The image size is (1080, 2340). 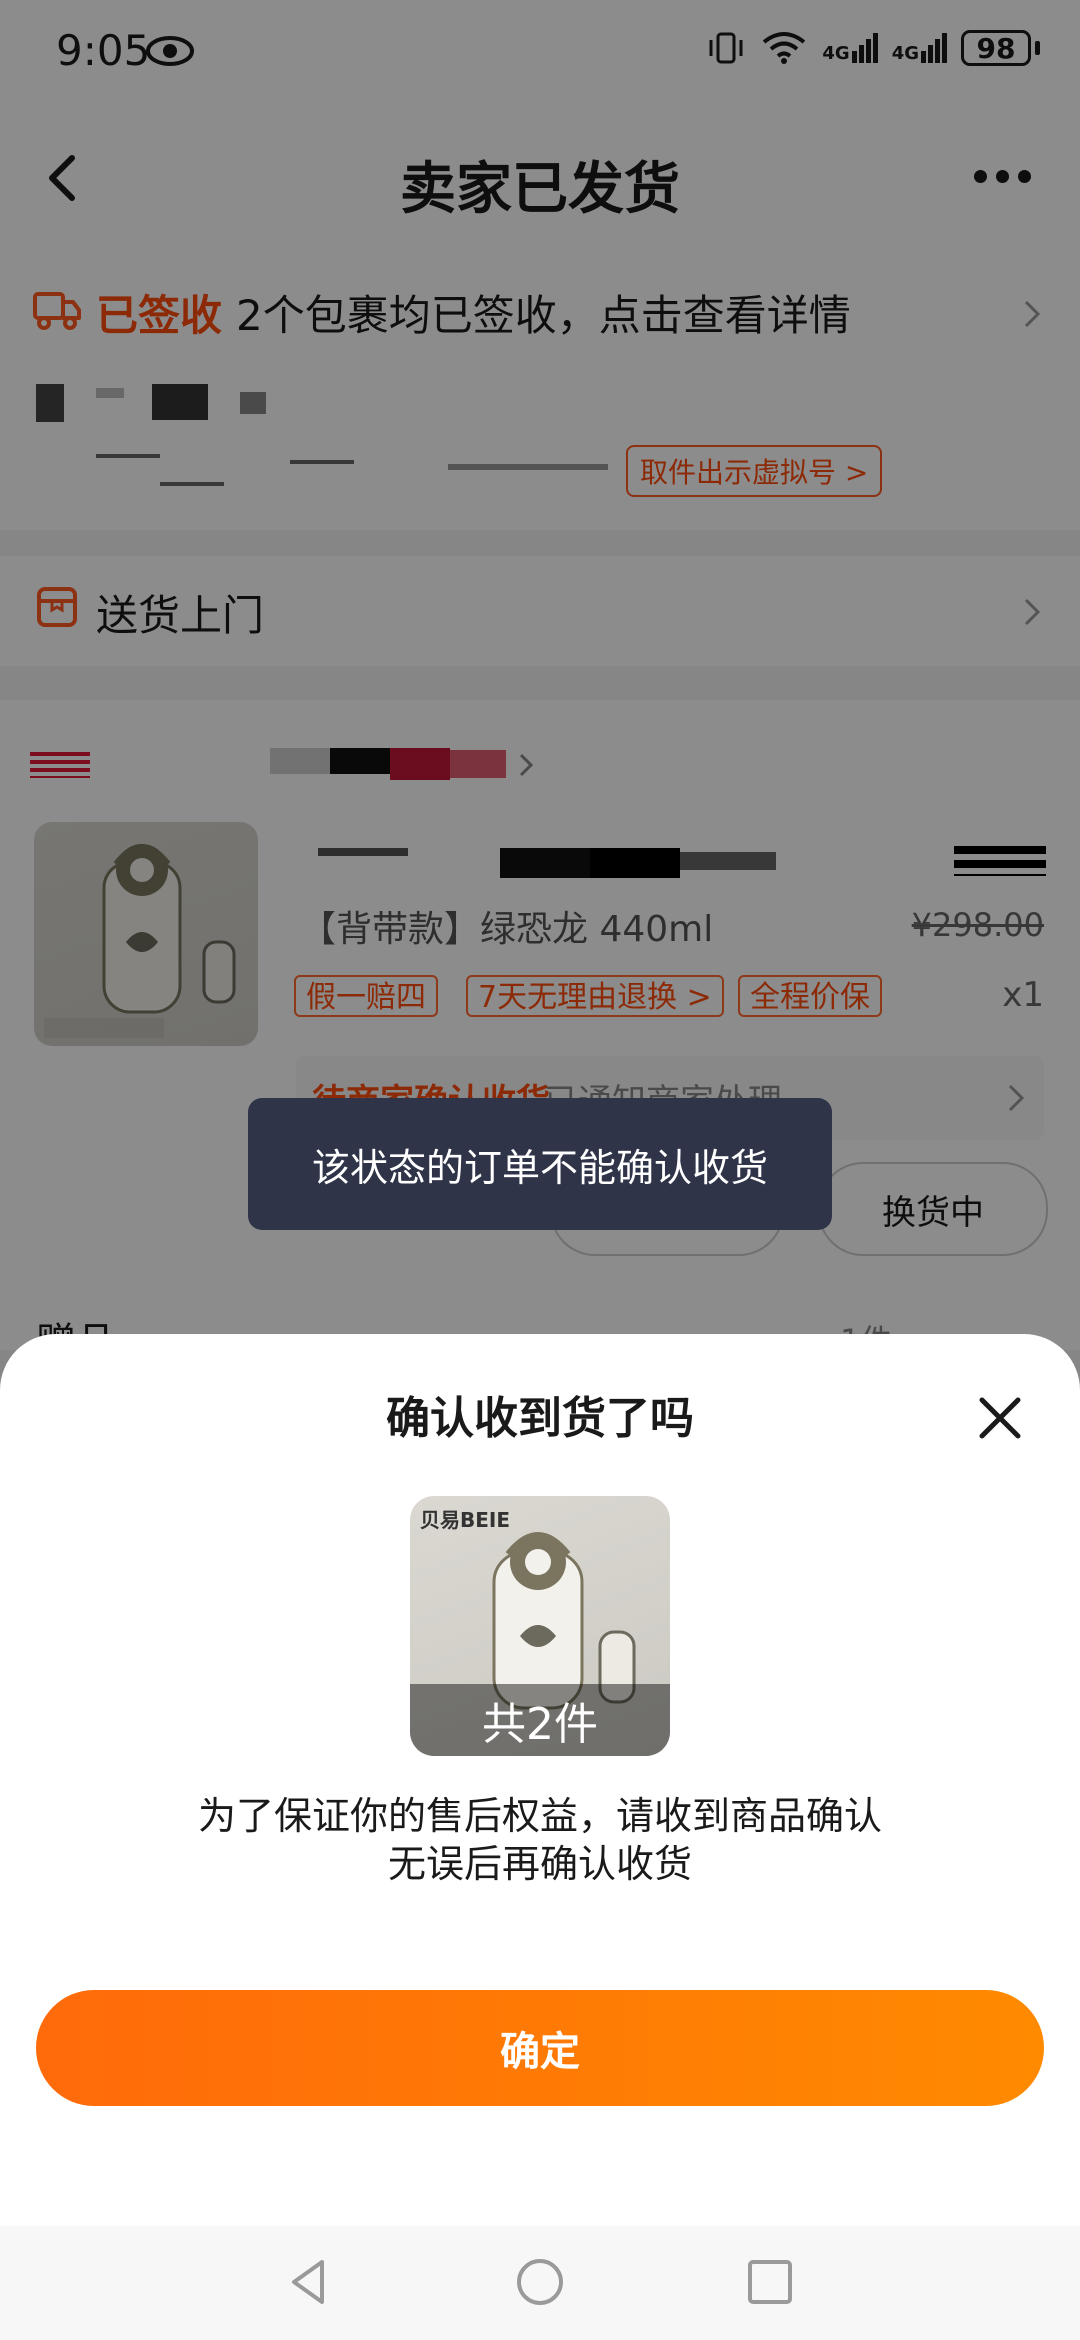 I want to click on sheet-description-line2: 无误后再确认收货, so click(x=539, y=1864).